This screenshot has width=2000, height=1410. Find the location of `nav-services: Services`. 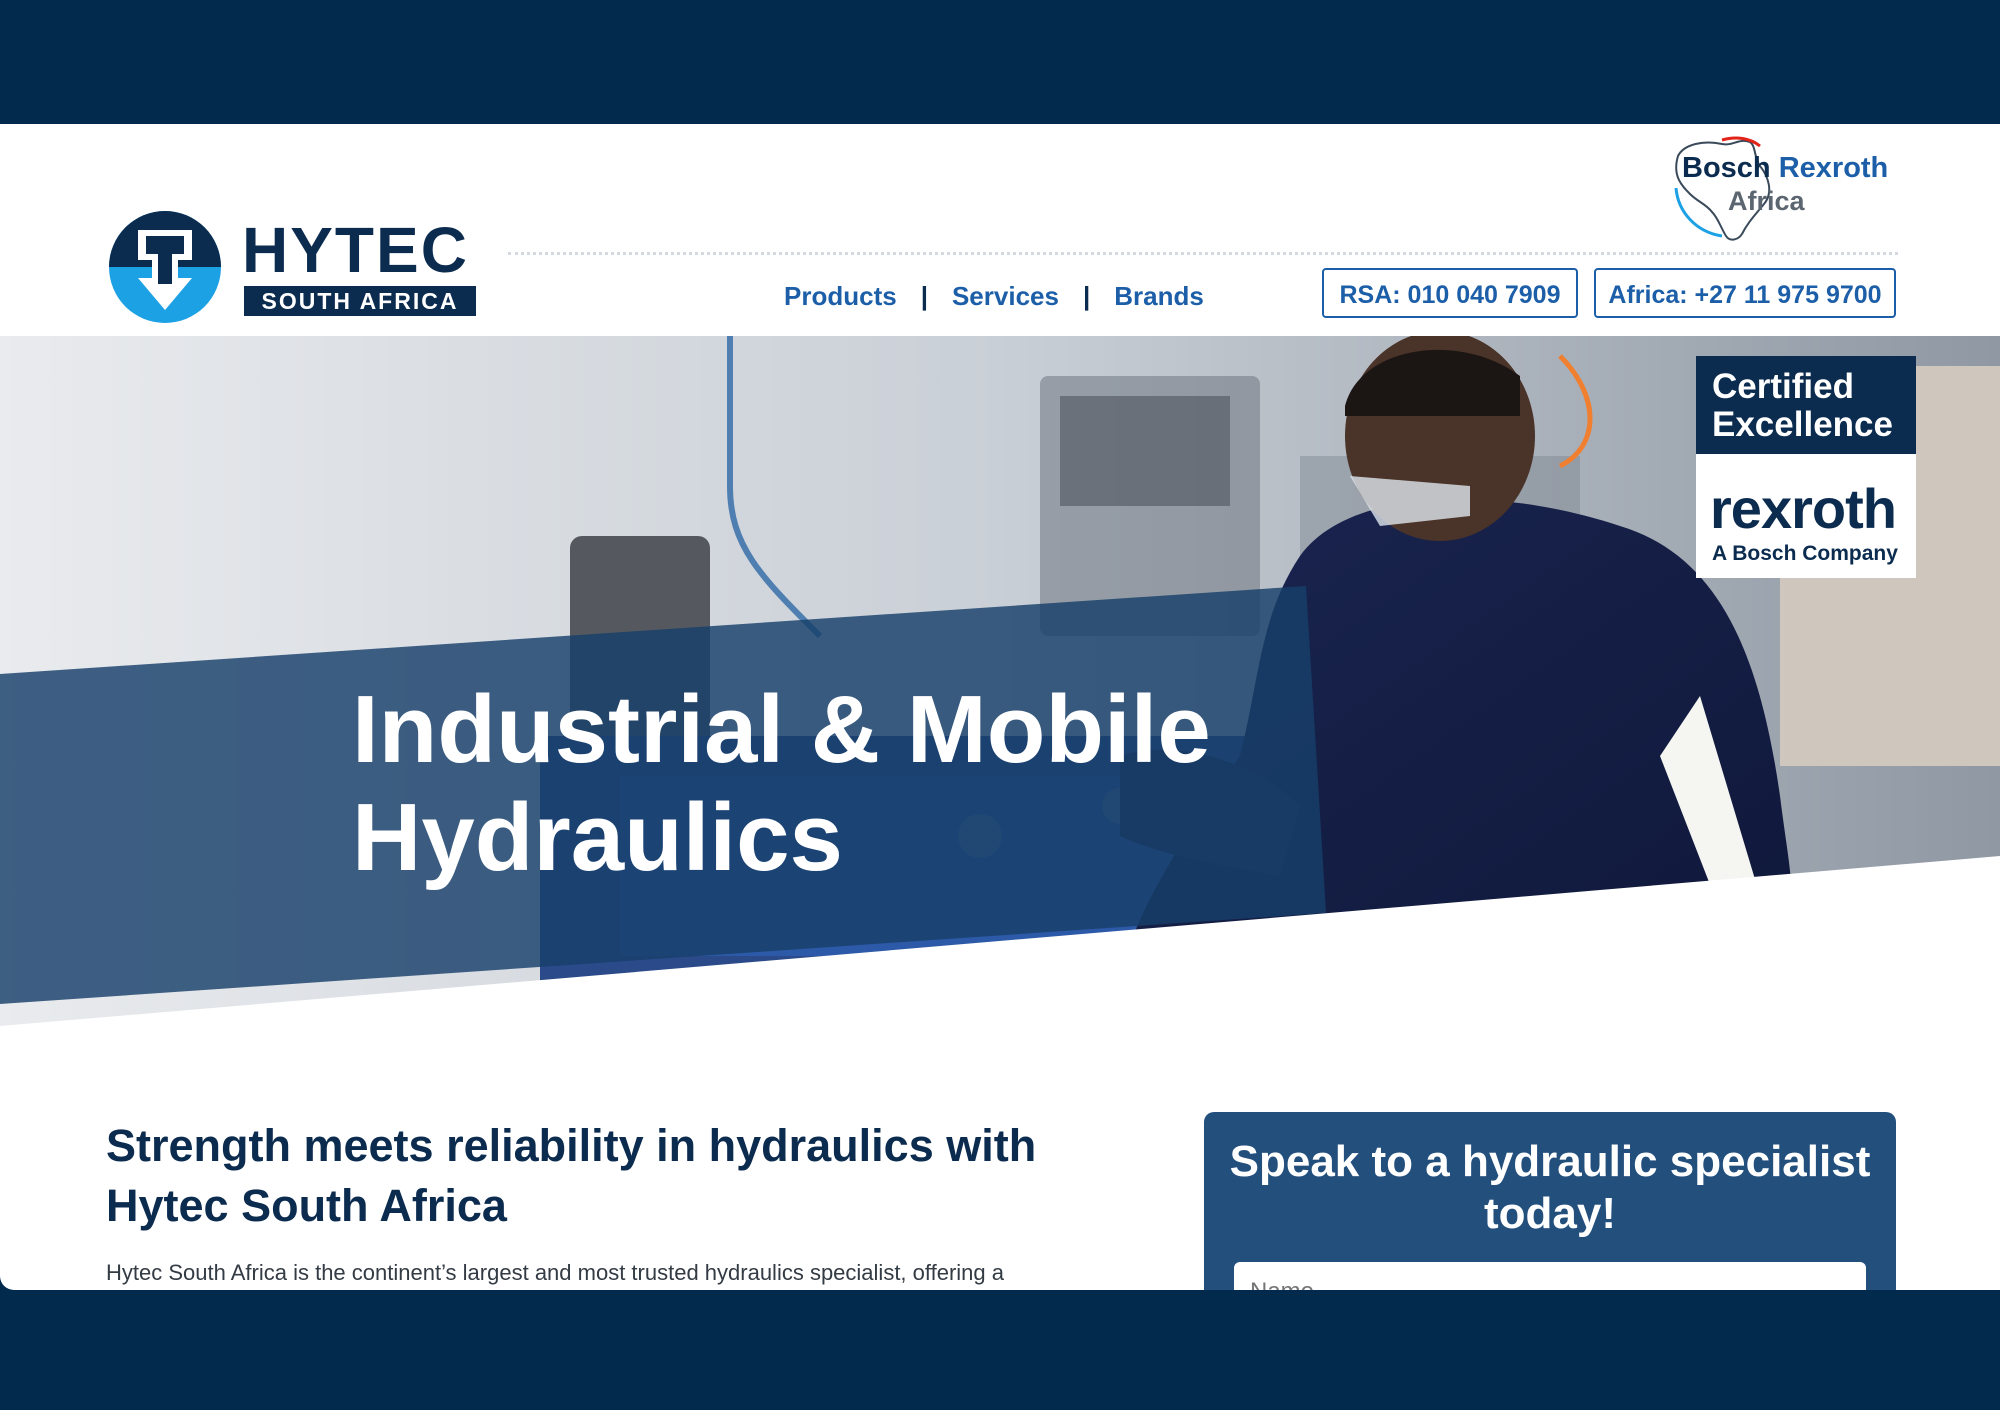

nav-services: Services is located at coordinates (1005, 296).